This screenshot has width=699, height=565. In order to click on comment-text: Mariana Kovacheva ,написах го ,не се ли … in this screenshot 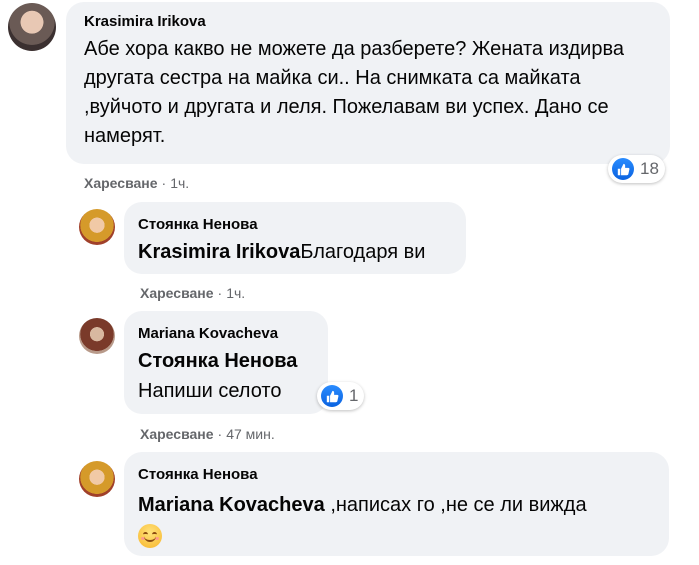, I will do `click(396, 505)`.